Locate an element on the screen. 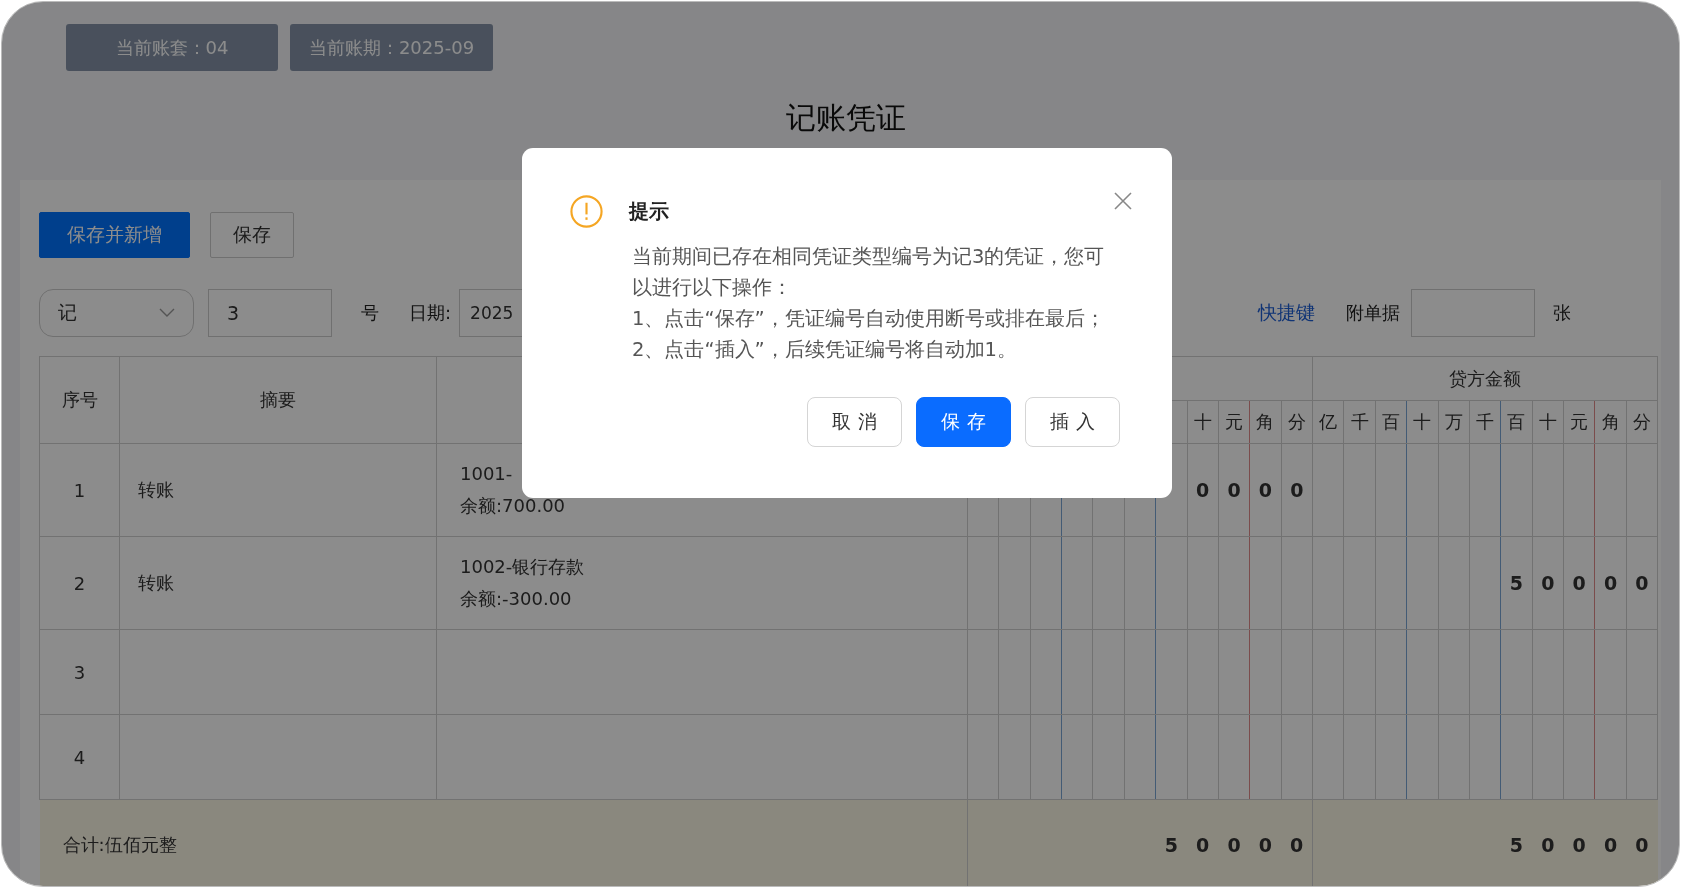 This screenshot has width=1681, height=888. account-name: 1002-银行存款 is located at coordinates (523, 567).